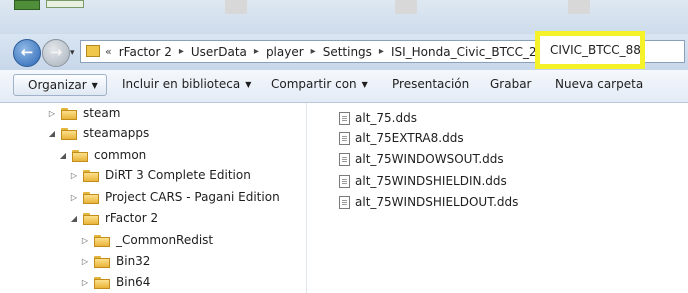  I want to click on share-button: Compartir con ▼, so click(319, 84).